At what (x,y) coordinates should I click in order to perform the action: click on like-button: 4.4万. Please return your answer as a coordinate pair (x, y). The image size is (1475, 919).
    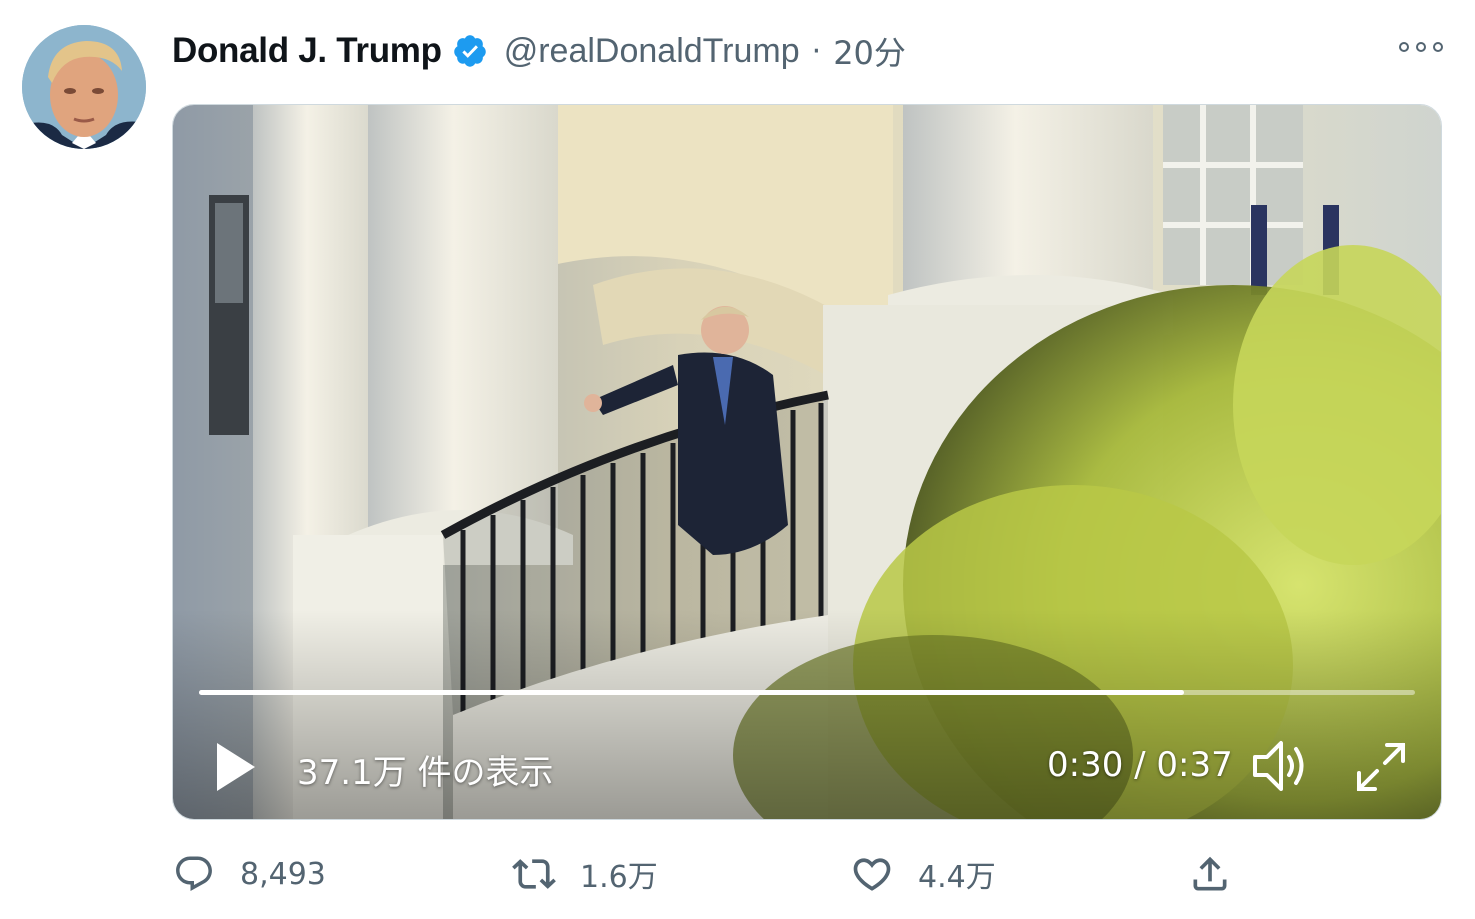
    Looking at the image, I should click on (923, 874).